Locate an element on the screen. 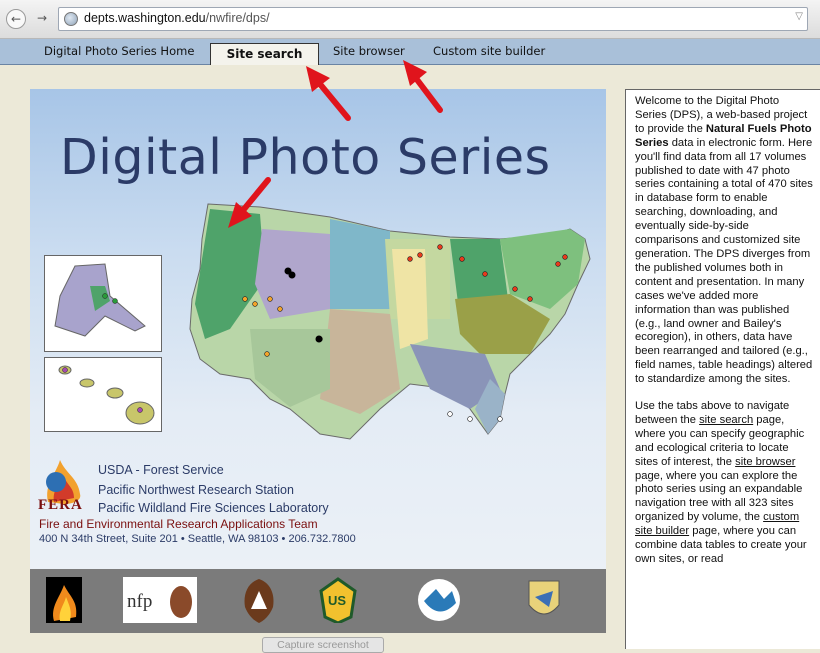  annotation-arrows is located at coordinates (335, 144).